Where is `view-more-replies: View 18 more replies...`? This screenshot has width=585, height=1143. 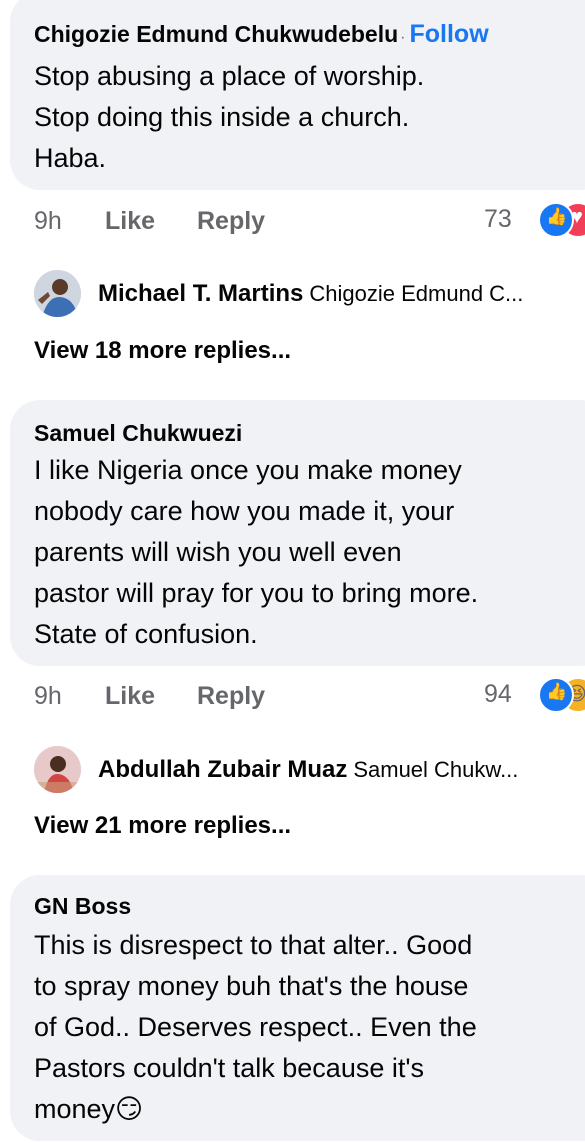
view-more-replies: View 18 more replies... is located at coordinates (162, 351).